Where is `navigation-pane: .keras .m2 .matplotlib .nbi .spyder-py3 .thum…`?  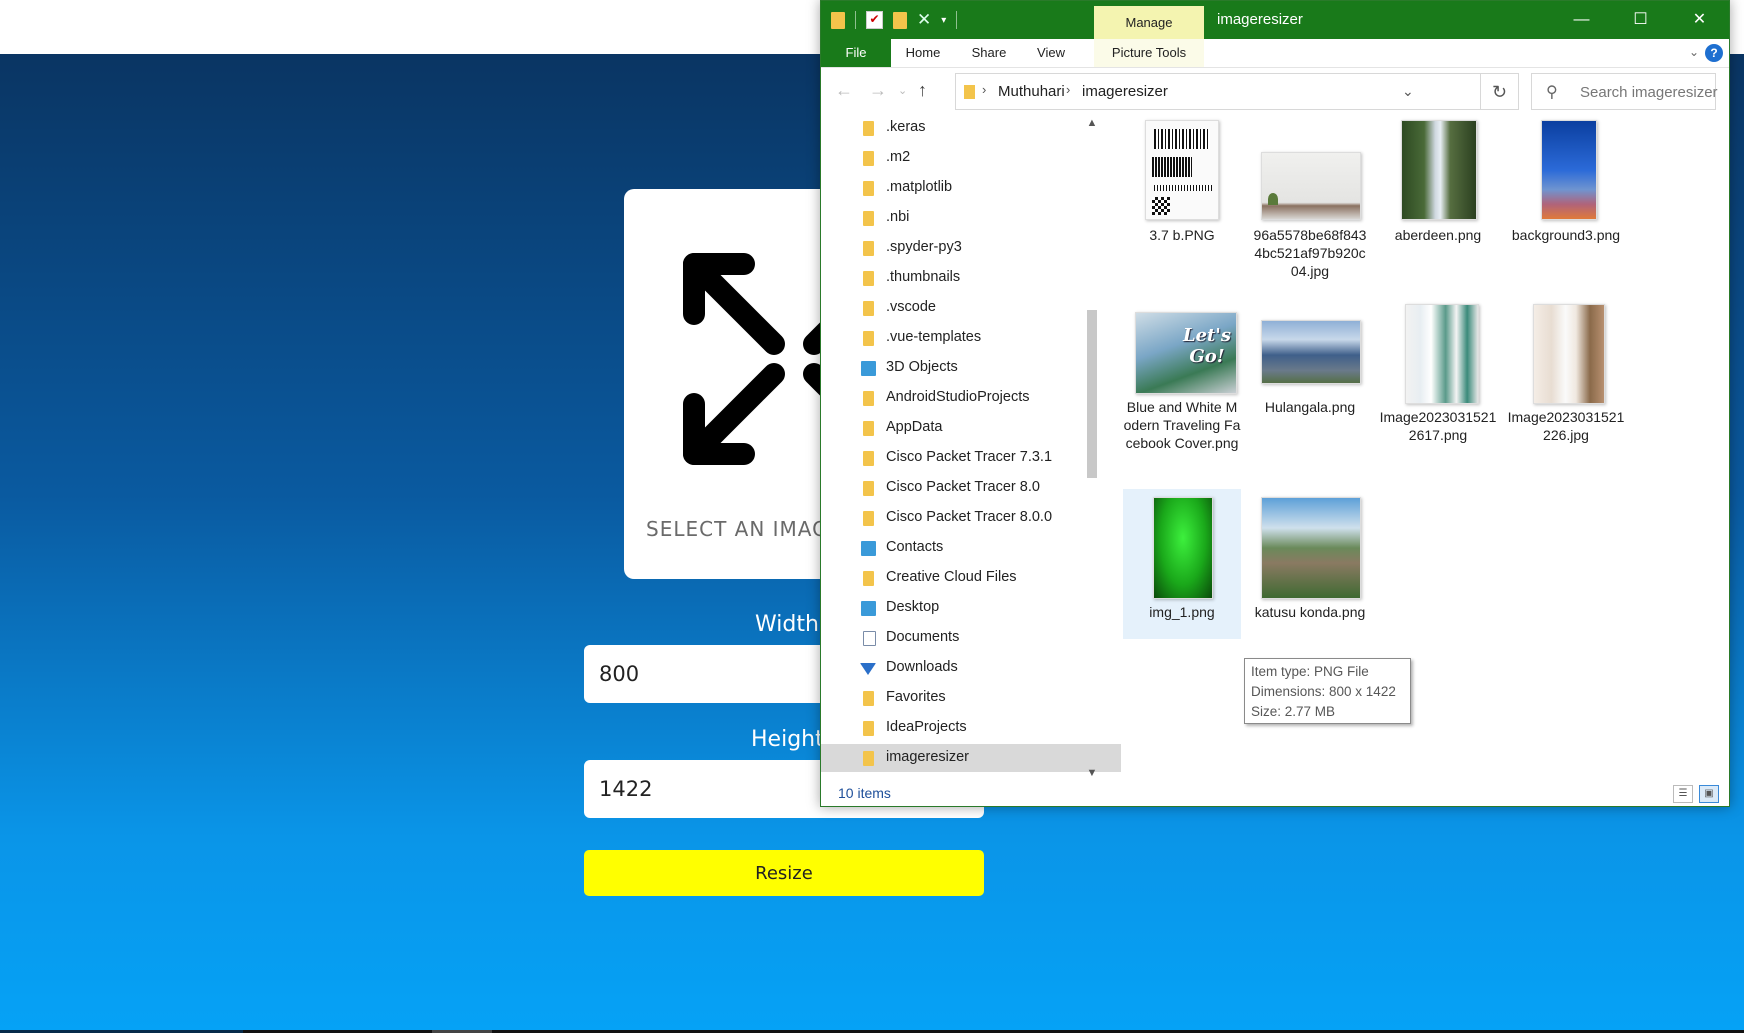 navigation-pane: .keras .m2 .matplotlib .nbi .spyder-py3 .thum… is located at coordinates (971, 448).